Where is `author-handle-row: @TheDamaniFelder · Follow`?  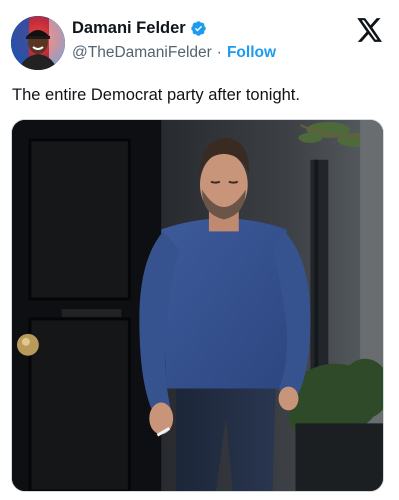 author-handle-row: @TheDamaniFelder · Follow is located at coordinates (174, 53).